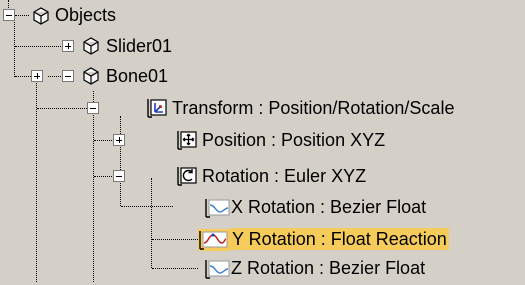 The height and width of the screenshot is (285, 525). What do you see at coordinates (328, 207) in the screenshot?
I see `tree-item-x-rotation: X Rotation : Bezier Float` at bounding box center [328, 207].